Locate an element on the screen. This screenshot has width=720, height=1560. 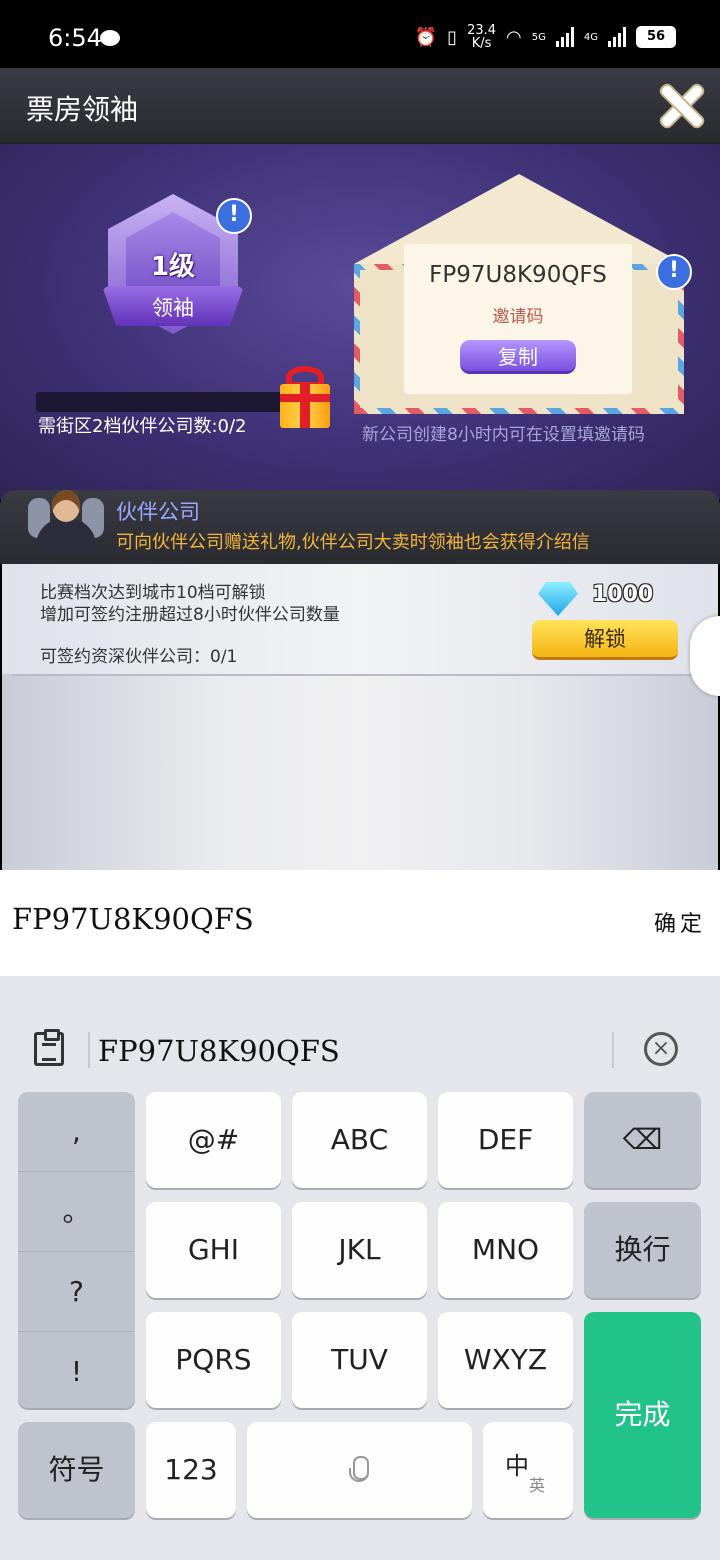
status-icons: ⏰ ▯ 23.4 K/s ◠ 5G 4G 56 is located at coordinates (545, 37).